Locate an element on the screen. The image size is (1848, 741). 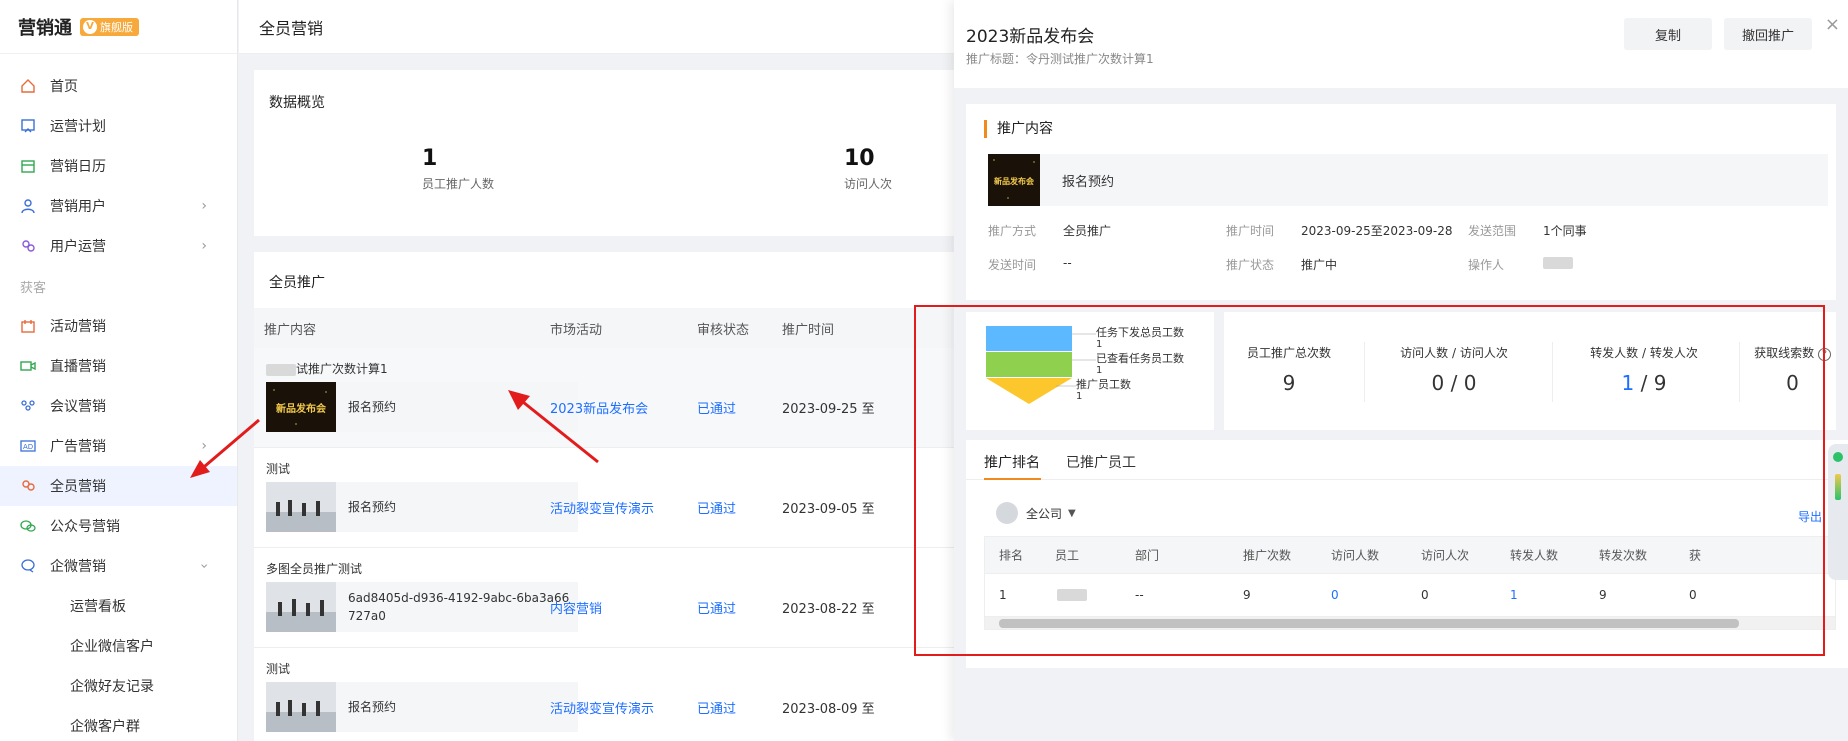
sidebar-item-label: 企微营销 is located at coordinates (78, 567).